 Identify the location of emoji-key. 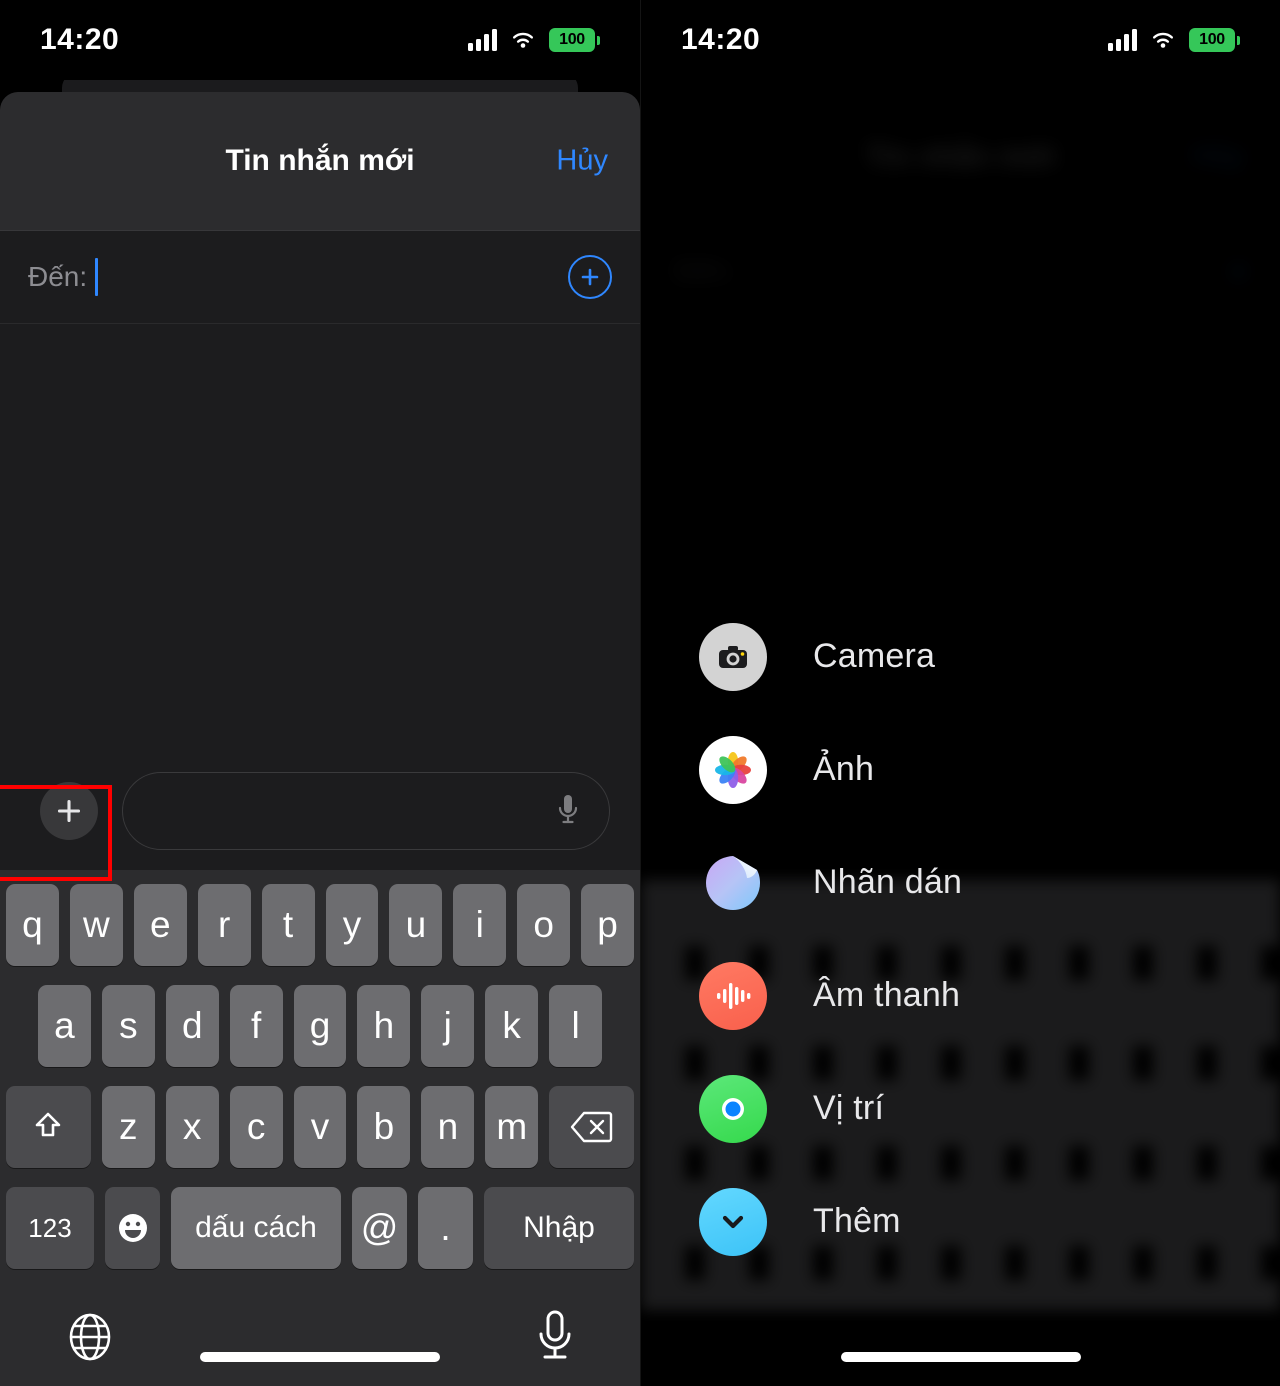
(132, 1228).